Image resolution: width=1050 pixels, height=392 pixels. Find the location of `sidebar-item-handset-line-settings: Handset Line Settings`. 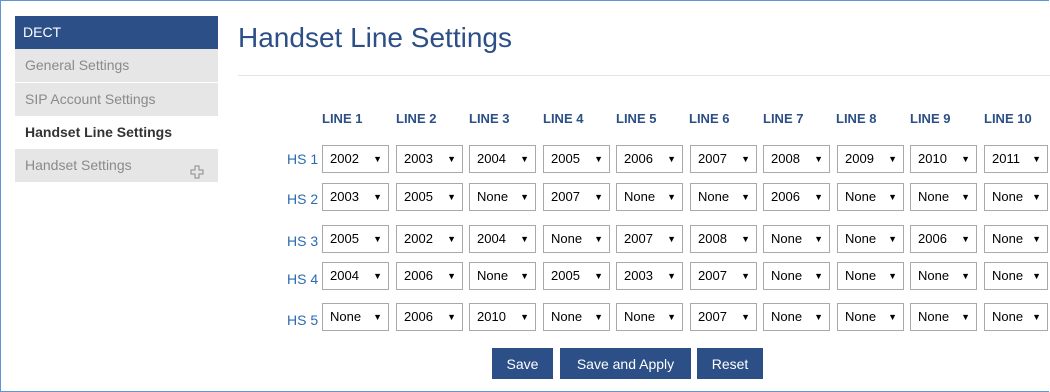

sidebar-item-handset-line-settings: Handset Line Settings is located at coordinates (116, 132).